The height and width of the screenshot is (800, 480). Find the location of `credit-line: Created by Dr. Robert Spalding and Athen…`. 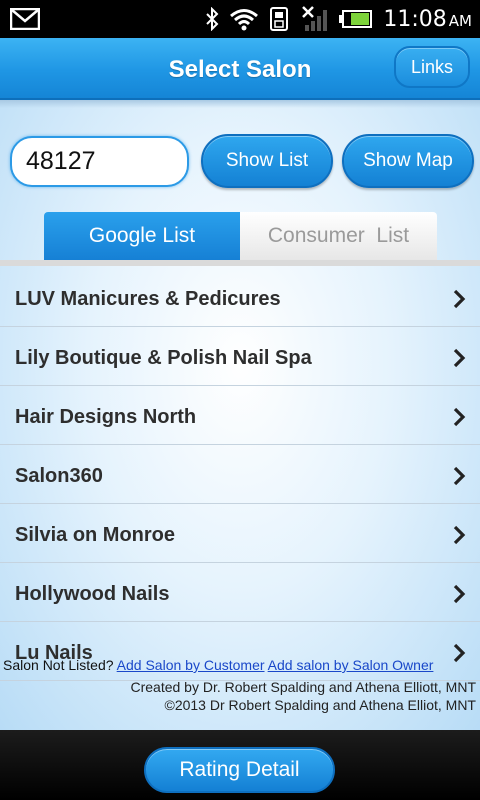

credit-line: Created by Dr. Robert Spalding and Athen… is located at coordinates (303, 687).